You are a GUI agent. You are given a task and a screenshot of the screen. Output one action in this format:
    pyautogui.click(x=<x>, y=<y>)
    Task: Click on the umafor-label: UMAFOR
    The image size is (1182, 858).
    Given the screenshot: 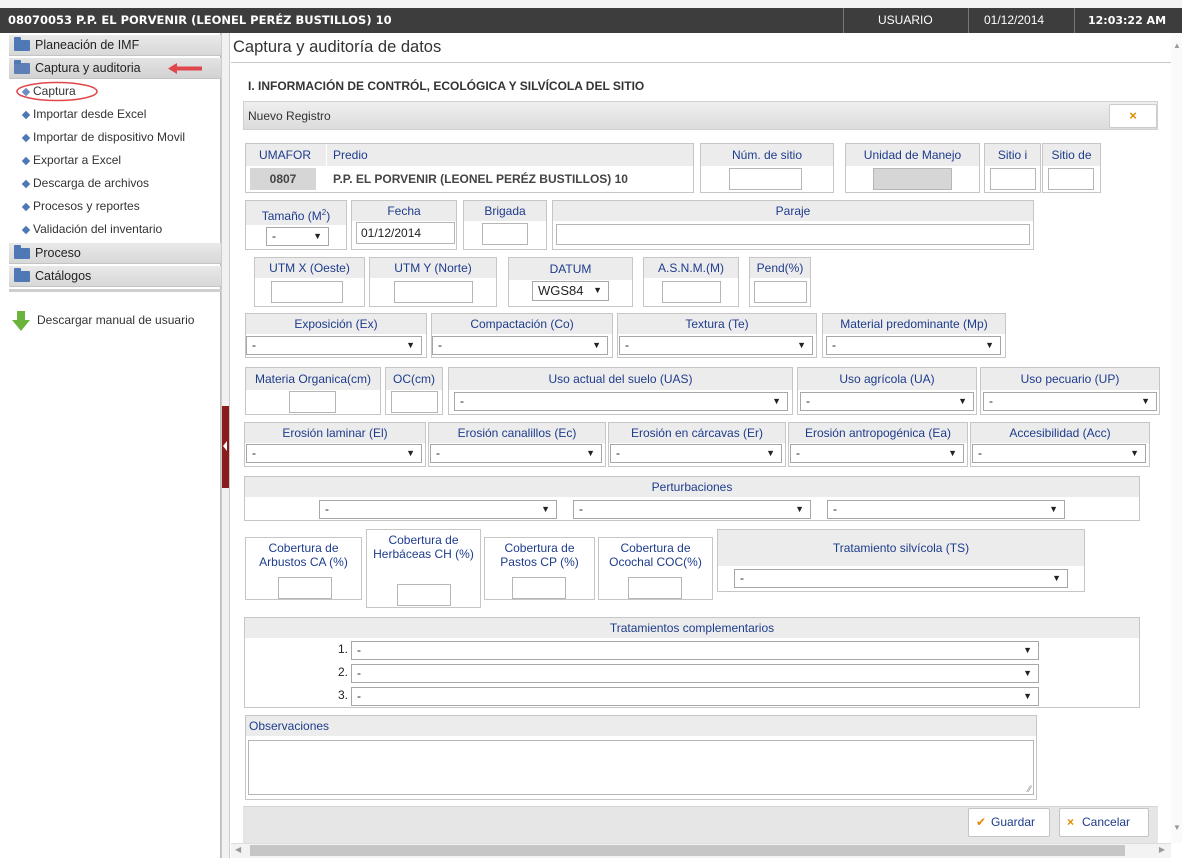 What is the action you would take?
    pyautogui.click(x=286, y=155)
    